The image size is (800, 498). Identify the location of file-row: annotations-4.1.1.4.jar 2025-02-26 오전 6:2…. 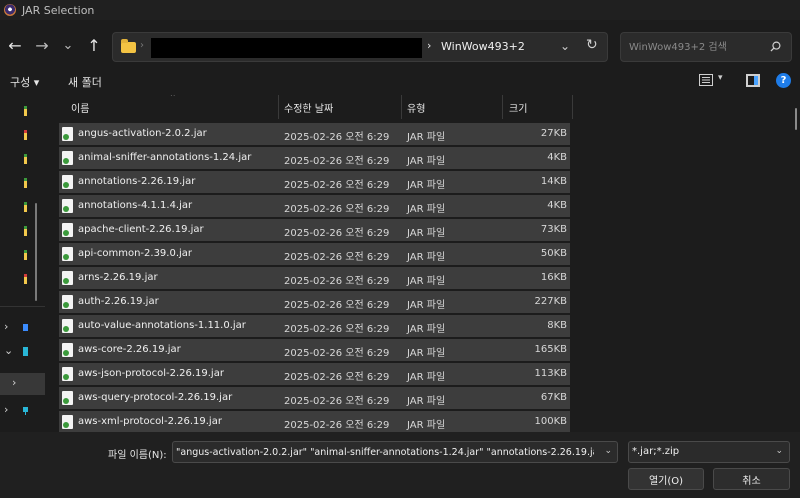
(314, 206).